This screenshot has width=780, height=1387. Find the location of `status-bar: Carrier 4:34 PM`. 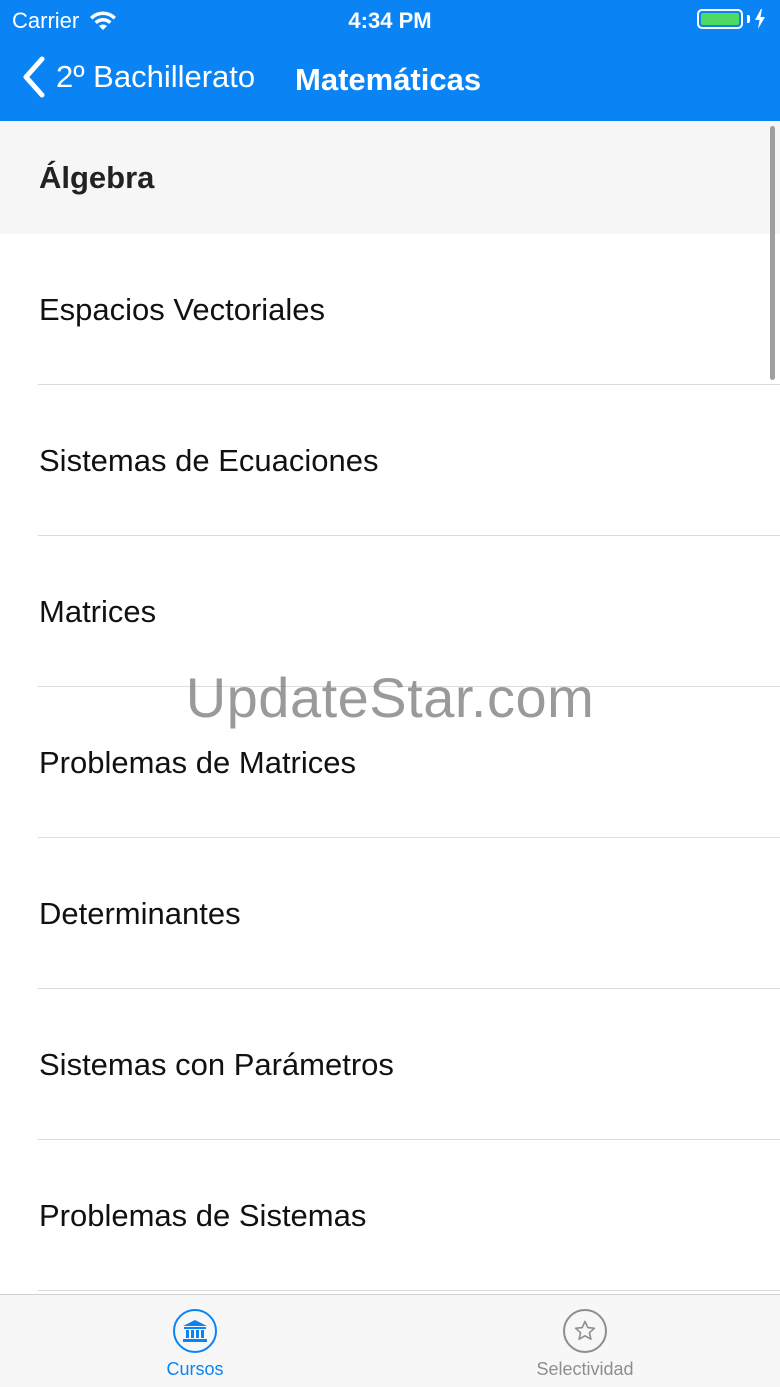

status-bar: Carrier 4:34 PM is located at coordinates (390, 20).